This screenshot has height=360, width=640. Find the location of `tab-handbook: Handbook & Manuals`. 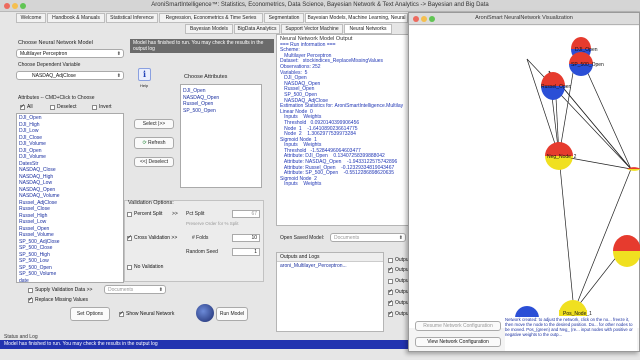

tab-handbook: Handbook & Manuals is located at coordinates (76, 18).